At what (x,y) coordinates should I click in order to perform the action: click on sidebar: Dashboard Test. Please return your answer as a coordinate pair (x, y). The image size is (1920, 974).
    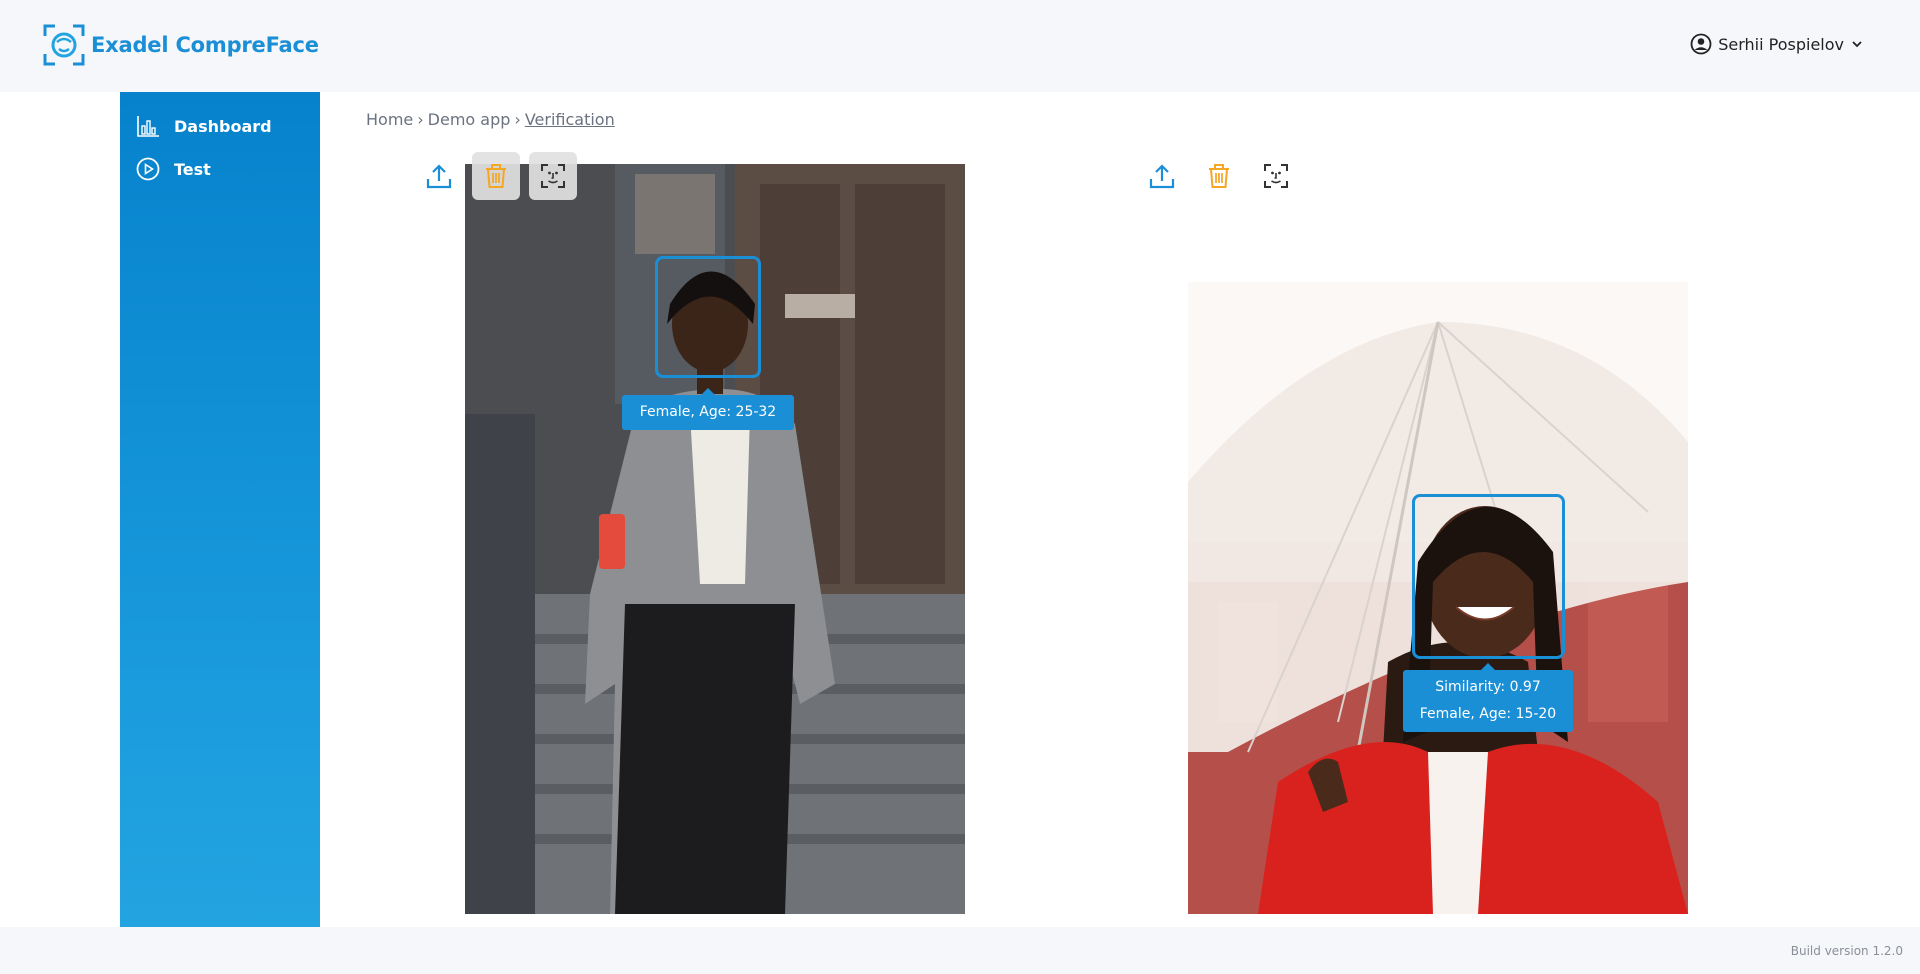
    Looking at the image, I should click on (220, 509).